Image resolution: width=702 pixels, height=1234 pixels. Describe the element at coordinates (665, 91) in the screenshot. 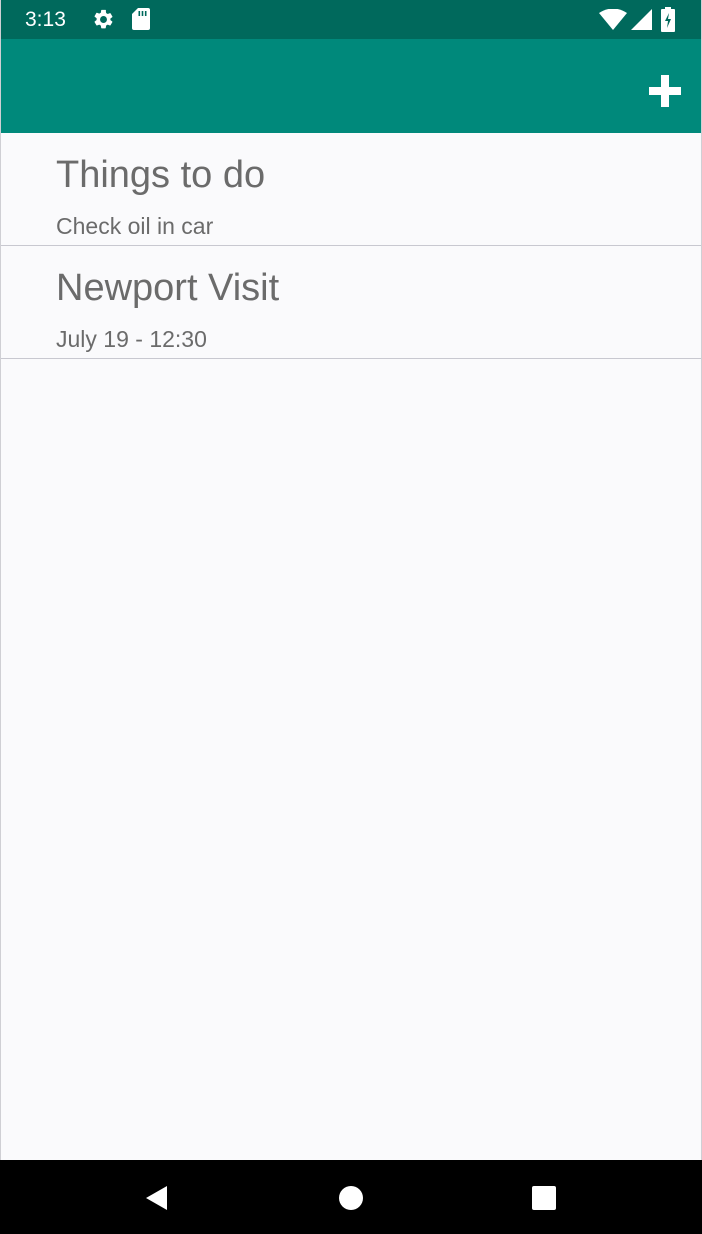

I see `add-icon` at that location.